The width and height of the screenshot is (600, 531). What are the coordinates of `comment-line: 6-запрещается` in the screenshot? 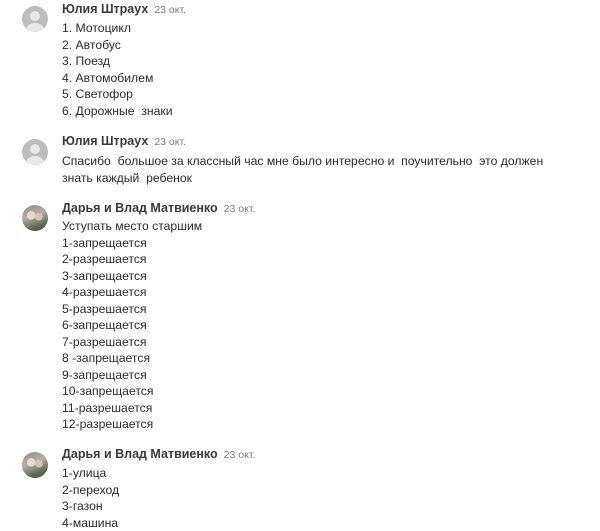 It's located at (322, 325).